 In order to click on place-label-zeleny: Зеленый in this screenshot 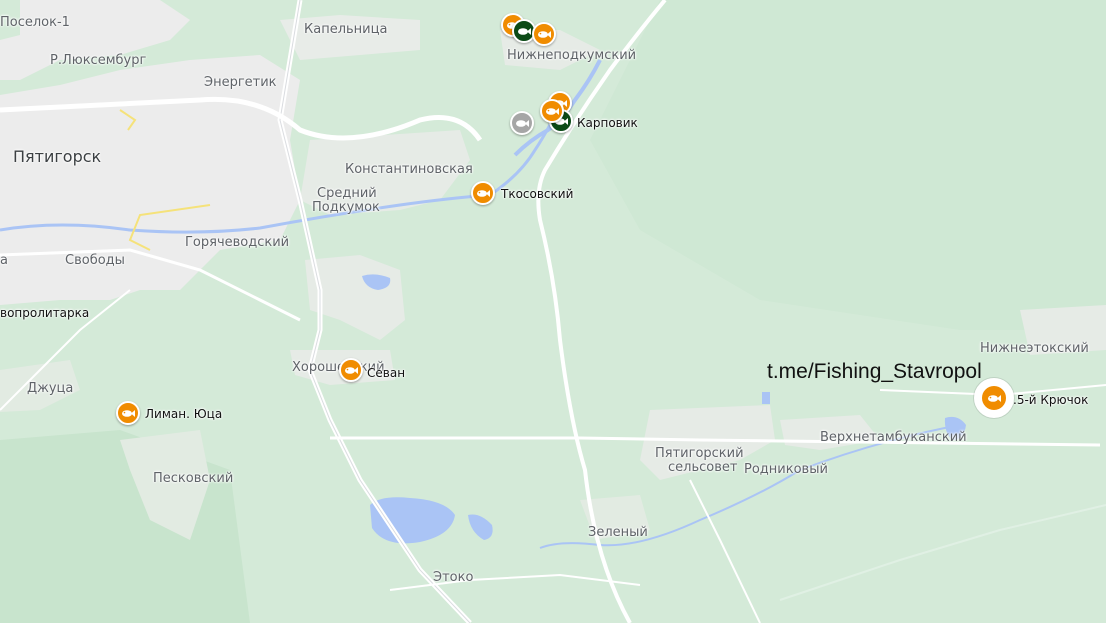, I will do `click(618, 532)`.